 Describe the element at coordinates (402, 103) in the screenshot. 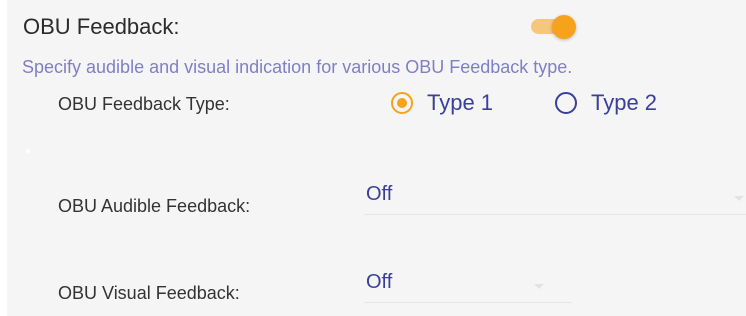

I see `radio-checked-icon` at that location.